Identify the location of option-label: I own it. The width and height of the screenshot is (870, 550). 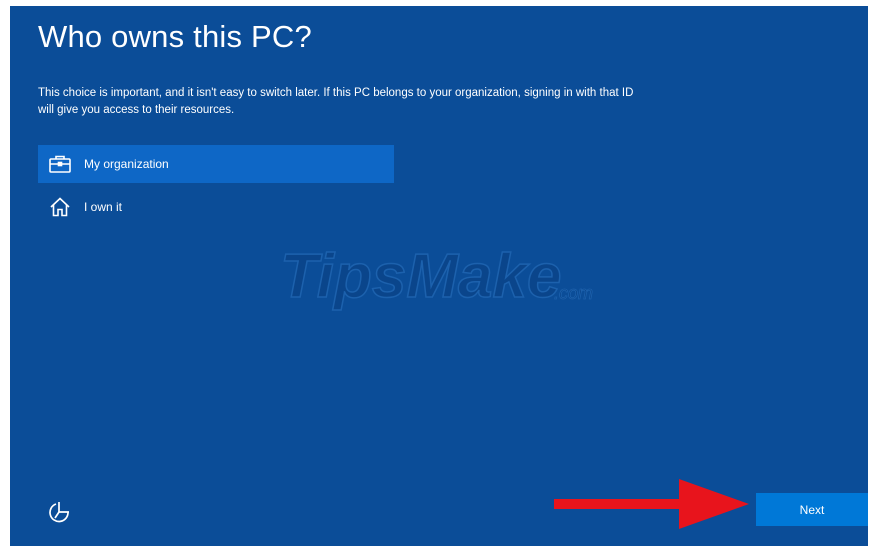
(103, 207).